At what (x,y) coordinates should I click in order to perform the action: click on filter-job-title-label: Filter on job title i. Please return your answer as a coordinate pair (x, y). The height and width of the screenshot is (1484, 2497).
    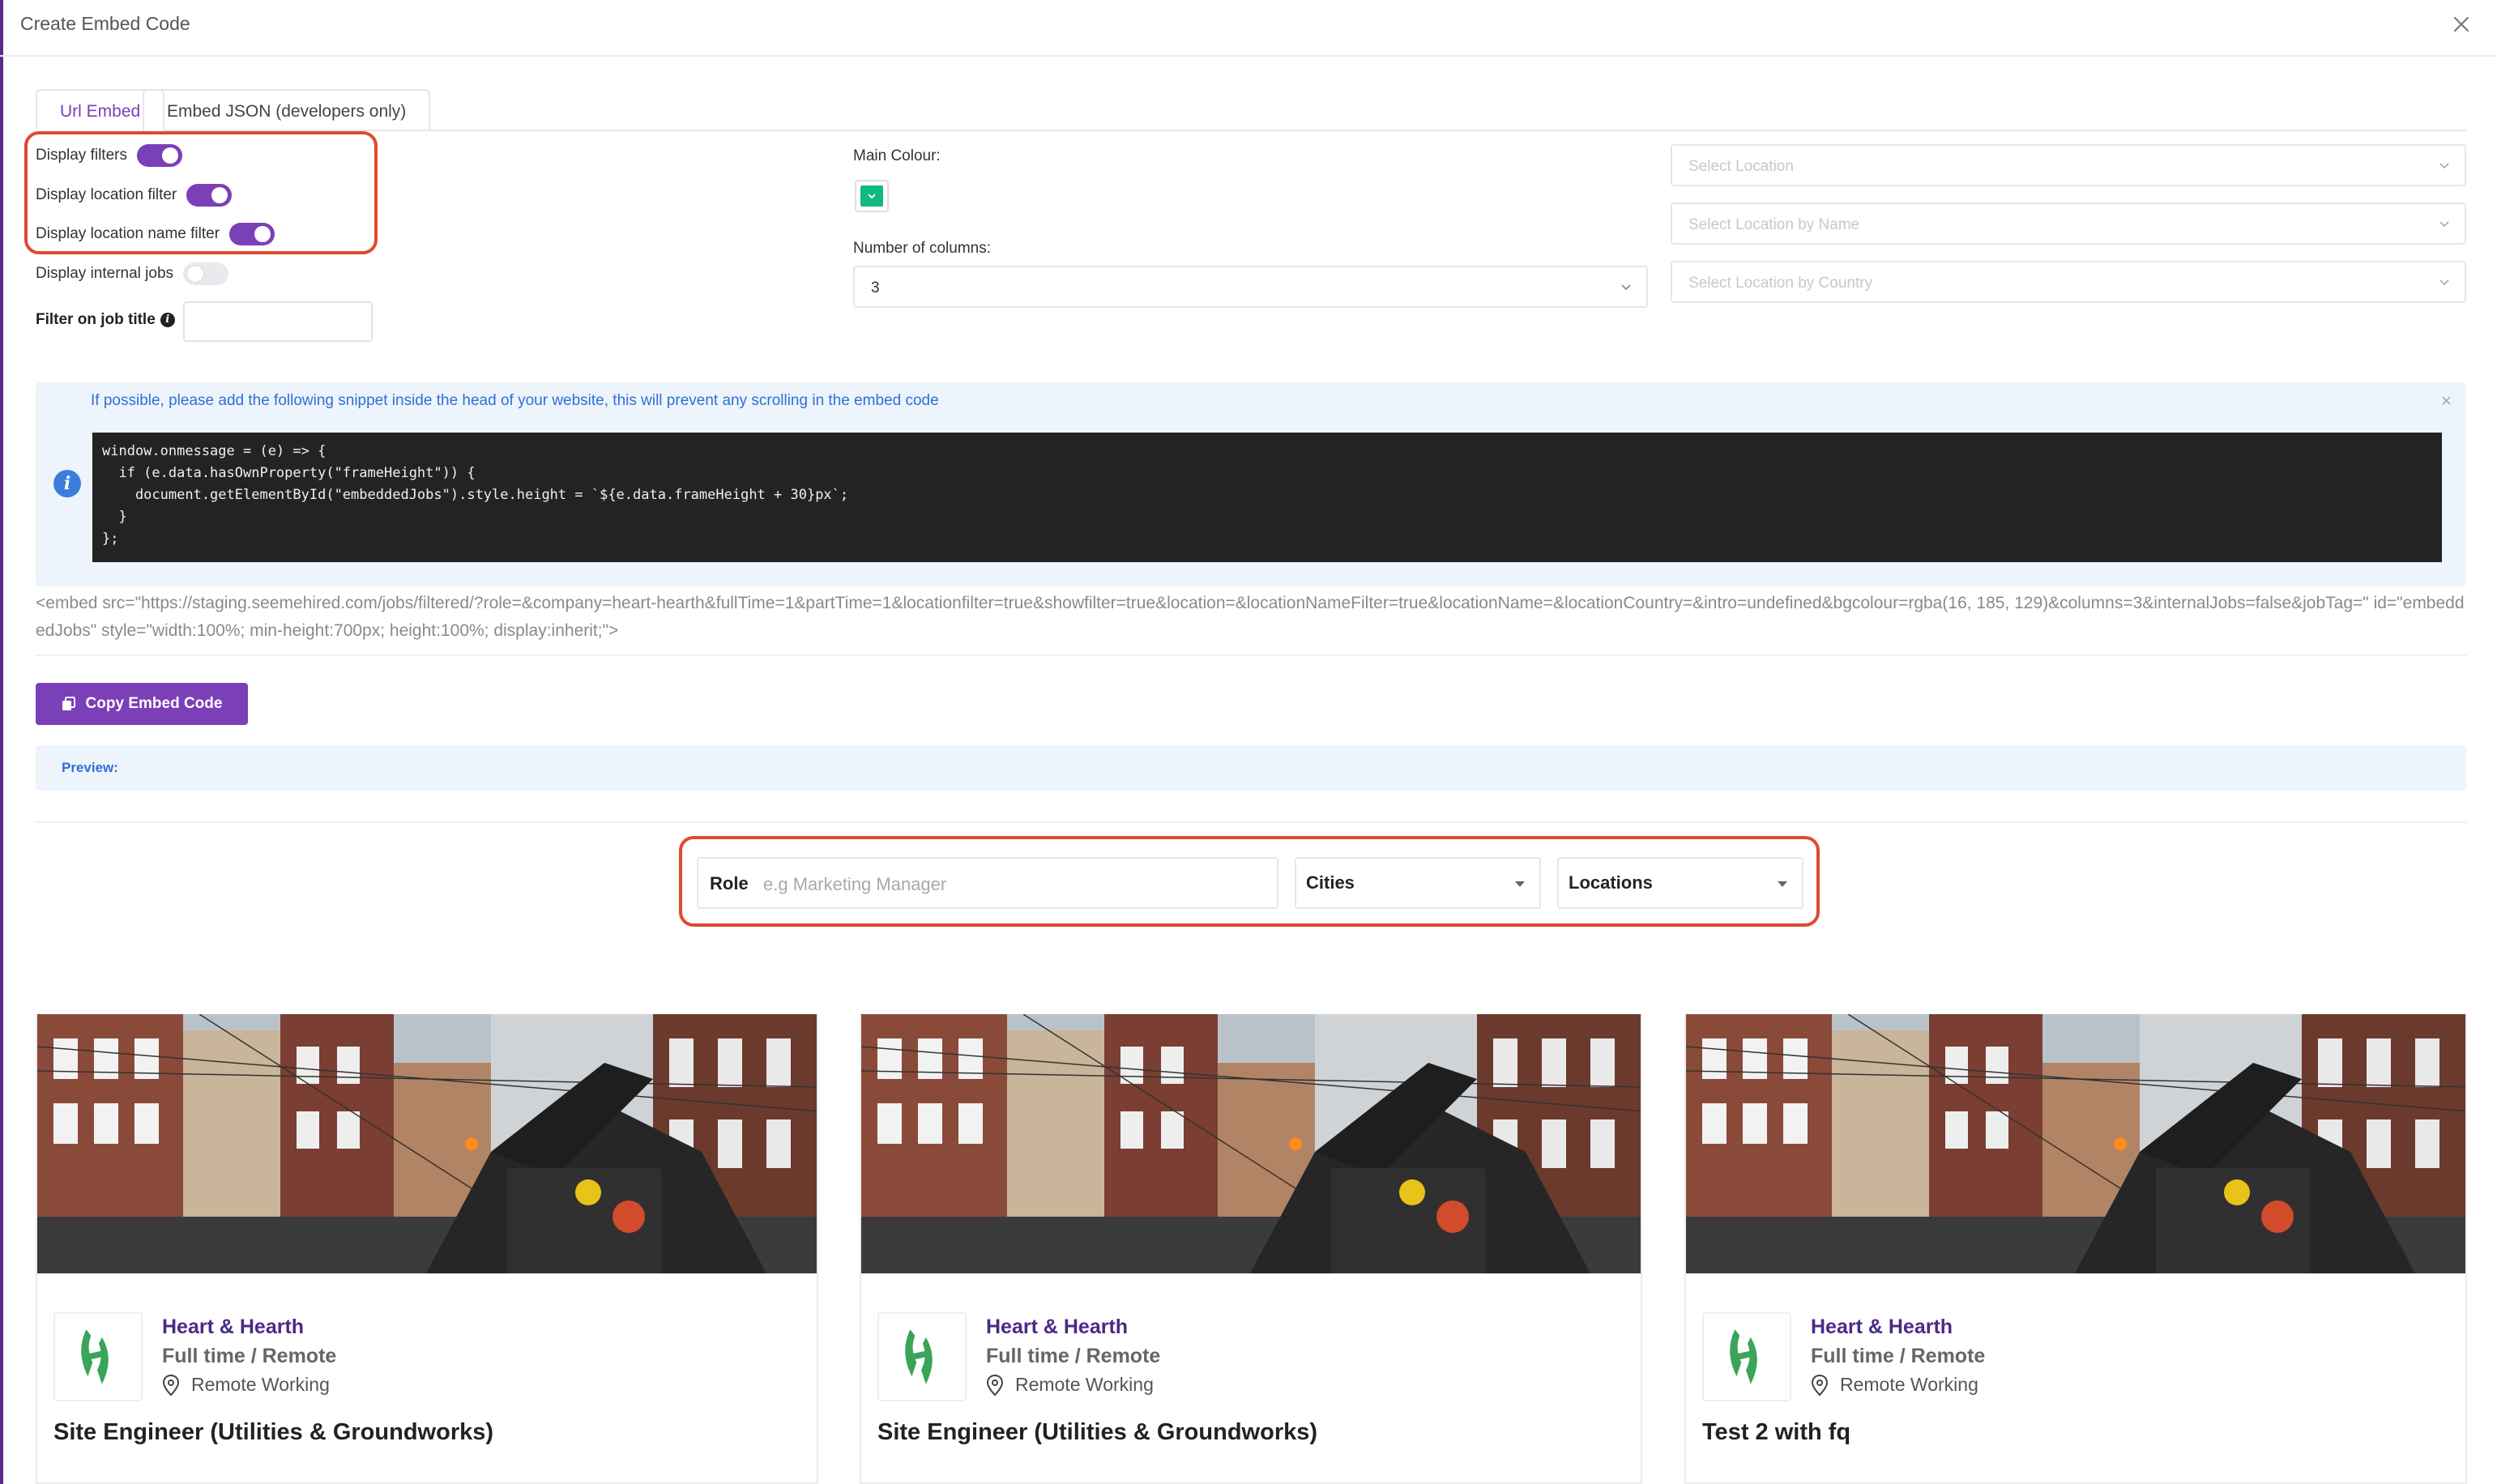
    Looking at the image, I should click on (106, 320).